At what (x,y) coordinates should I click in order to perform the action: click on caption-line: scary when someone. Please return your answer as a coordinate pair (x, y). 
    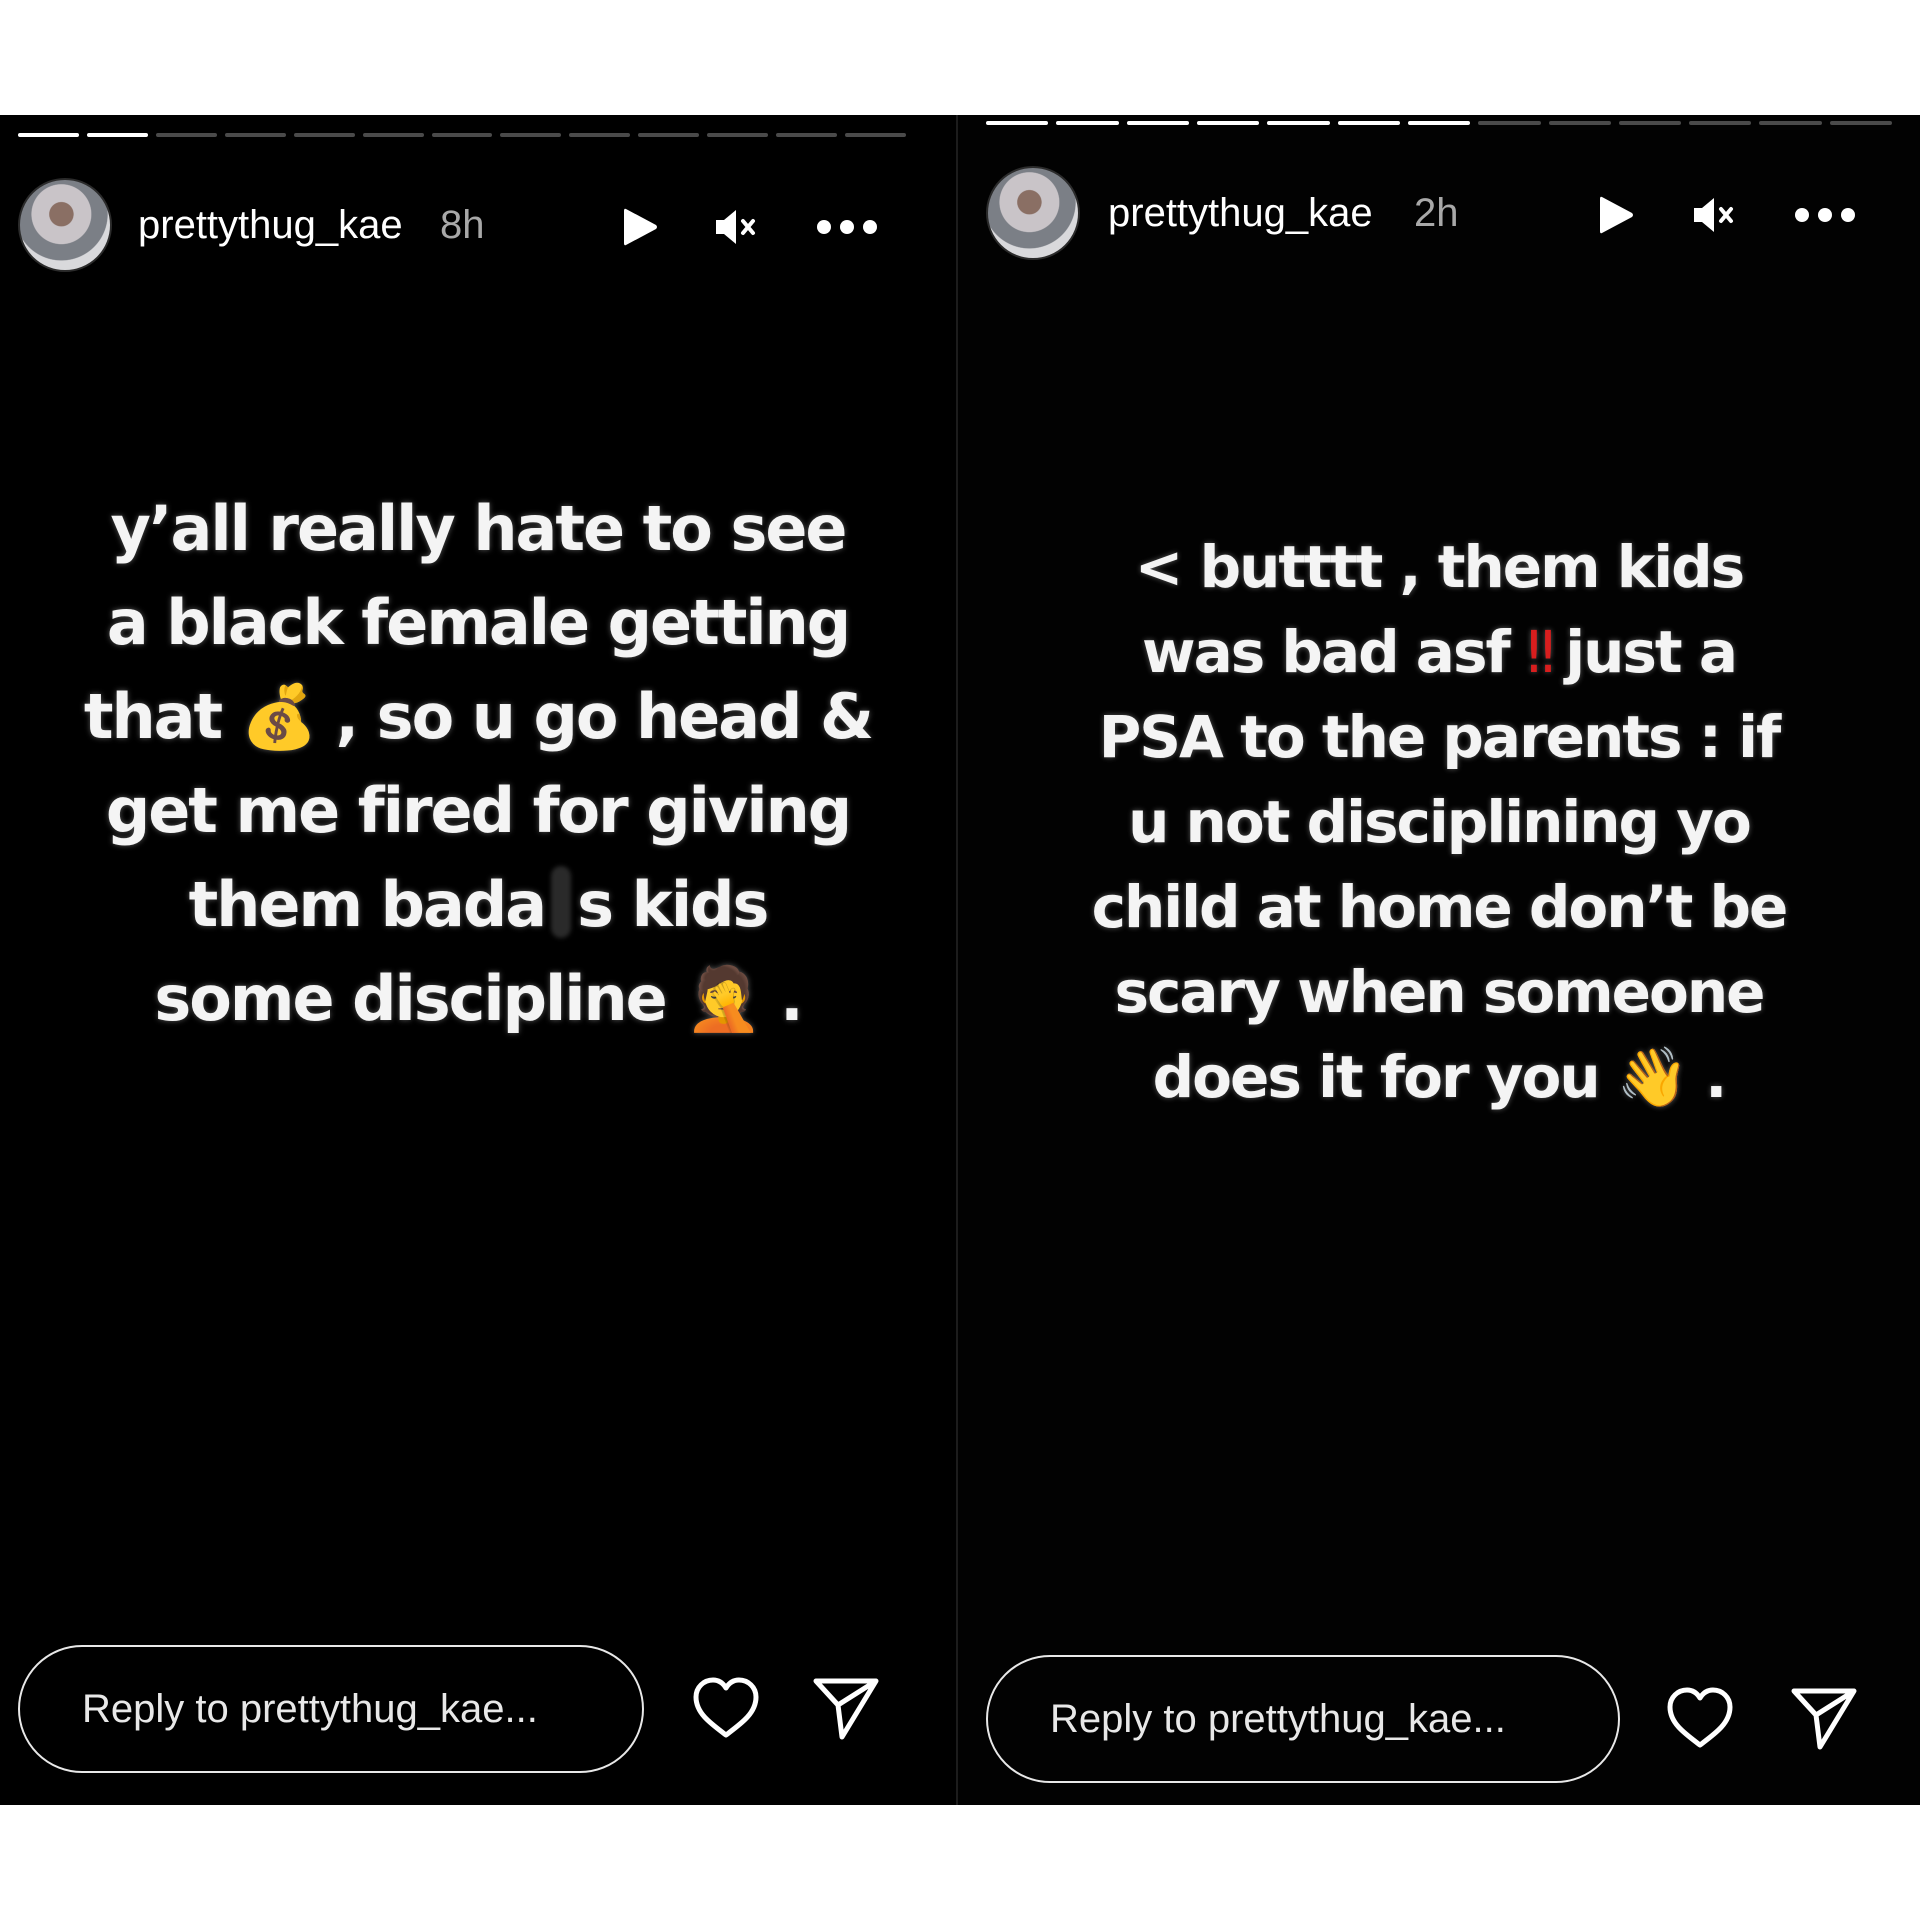
    Looking at the image, I should click on (1439, 992).